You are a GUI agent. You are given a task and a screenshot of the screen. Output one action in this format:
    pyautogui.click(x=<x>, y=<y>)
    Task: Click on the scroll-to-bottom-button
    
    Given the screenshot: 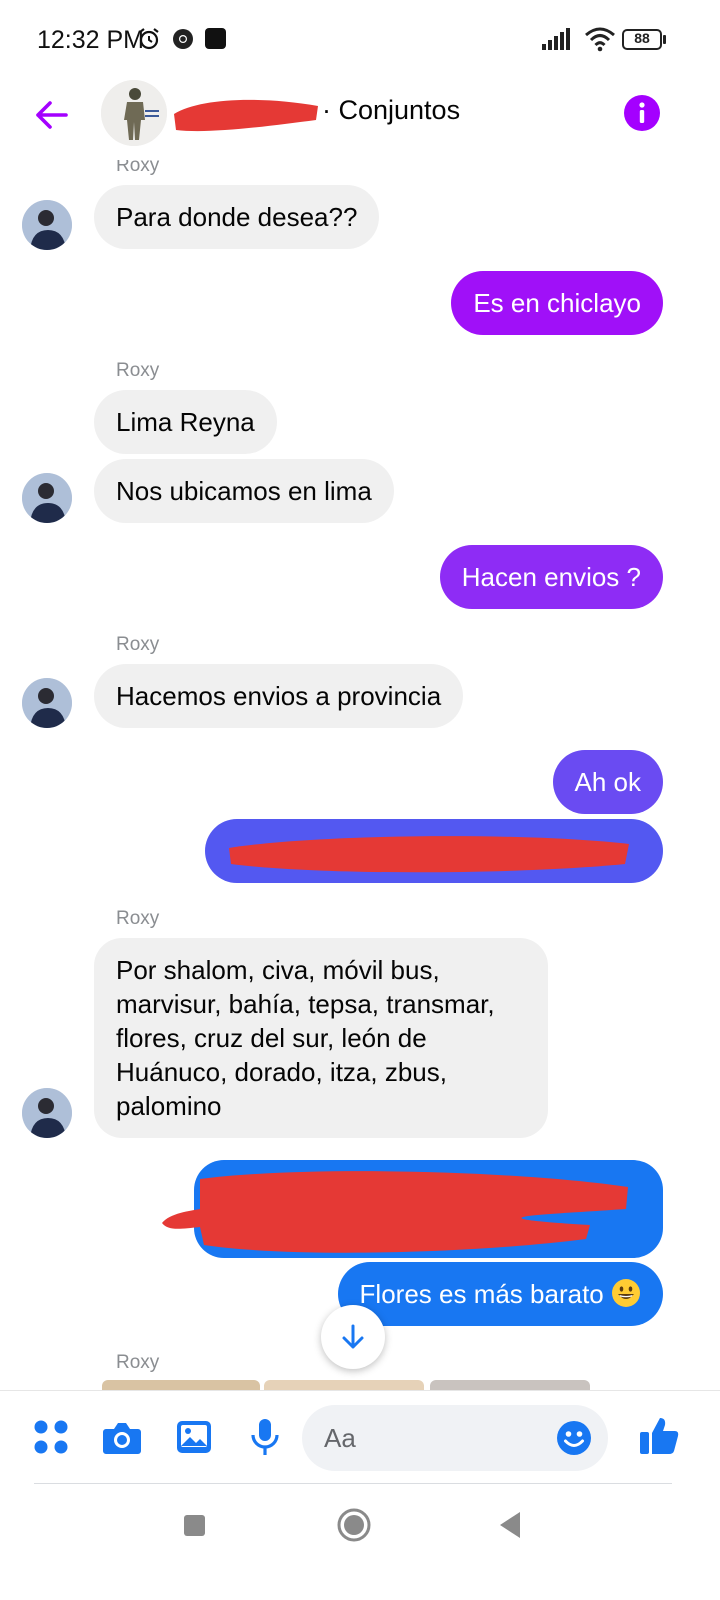 What is the action you would take?
    pyautogui.click(x=353, y=1337)
    